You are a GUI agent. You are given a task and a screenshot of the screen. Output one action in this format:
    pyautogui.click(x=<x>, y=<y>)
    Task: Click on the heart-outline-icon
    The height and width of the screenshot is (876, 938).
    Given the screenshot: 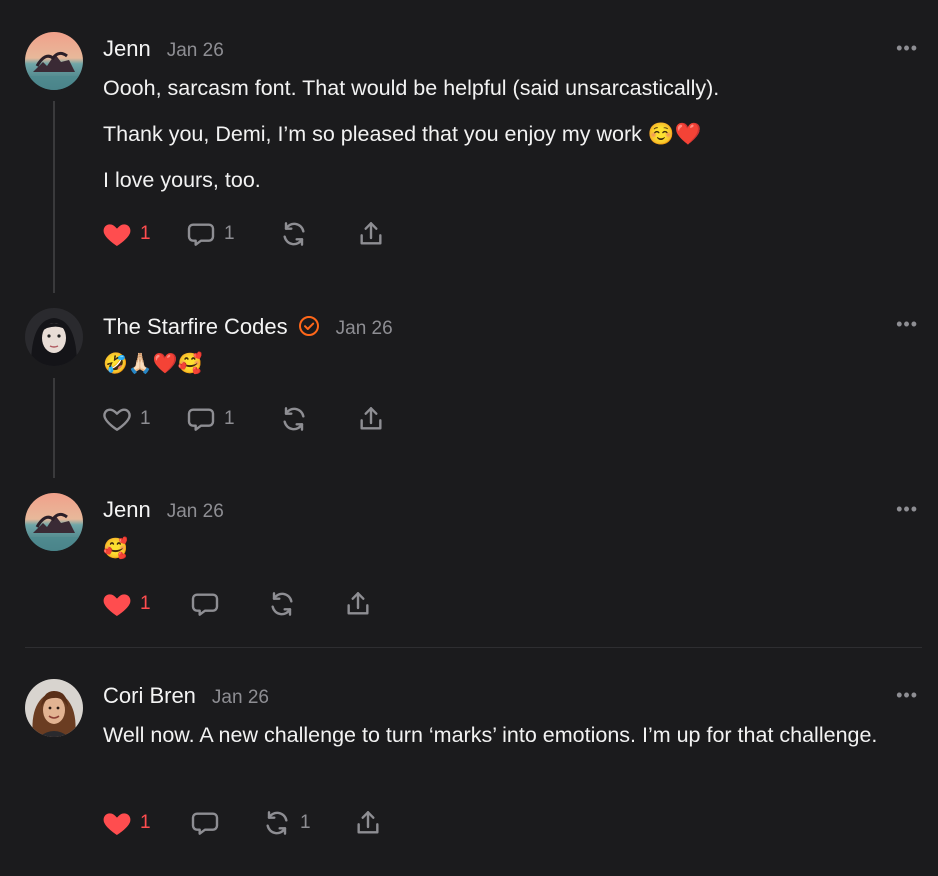 What is the action you would take?
    pyautogui.click(x=117, y=419)
    